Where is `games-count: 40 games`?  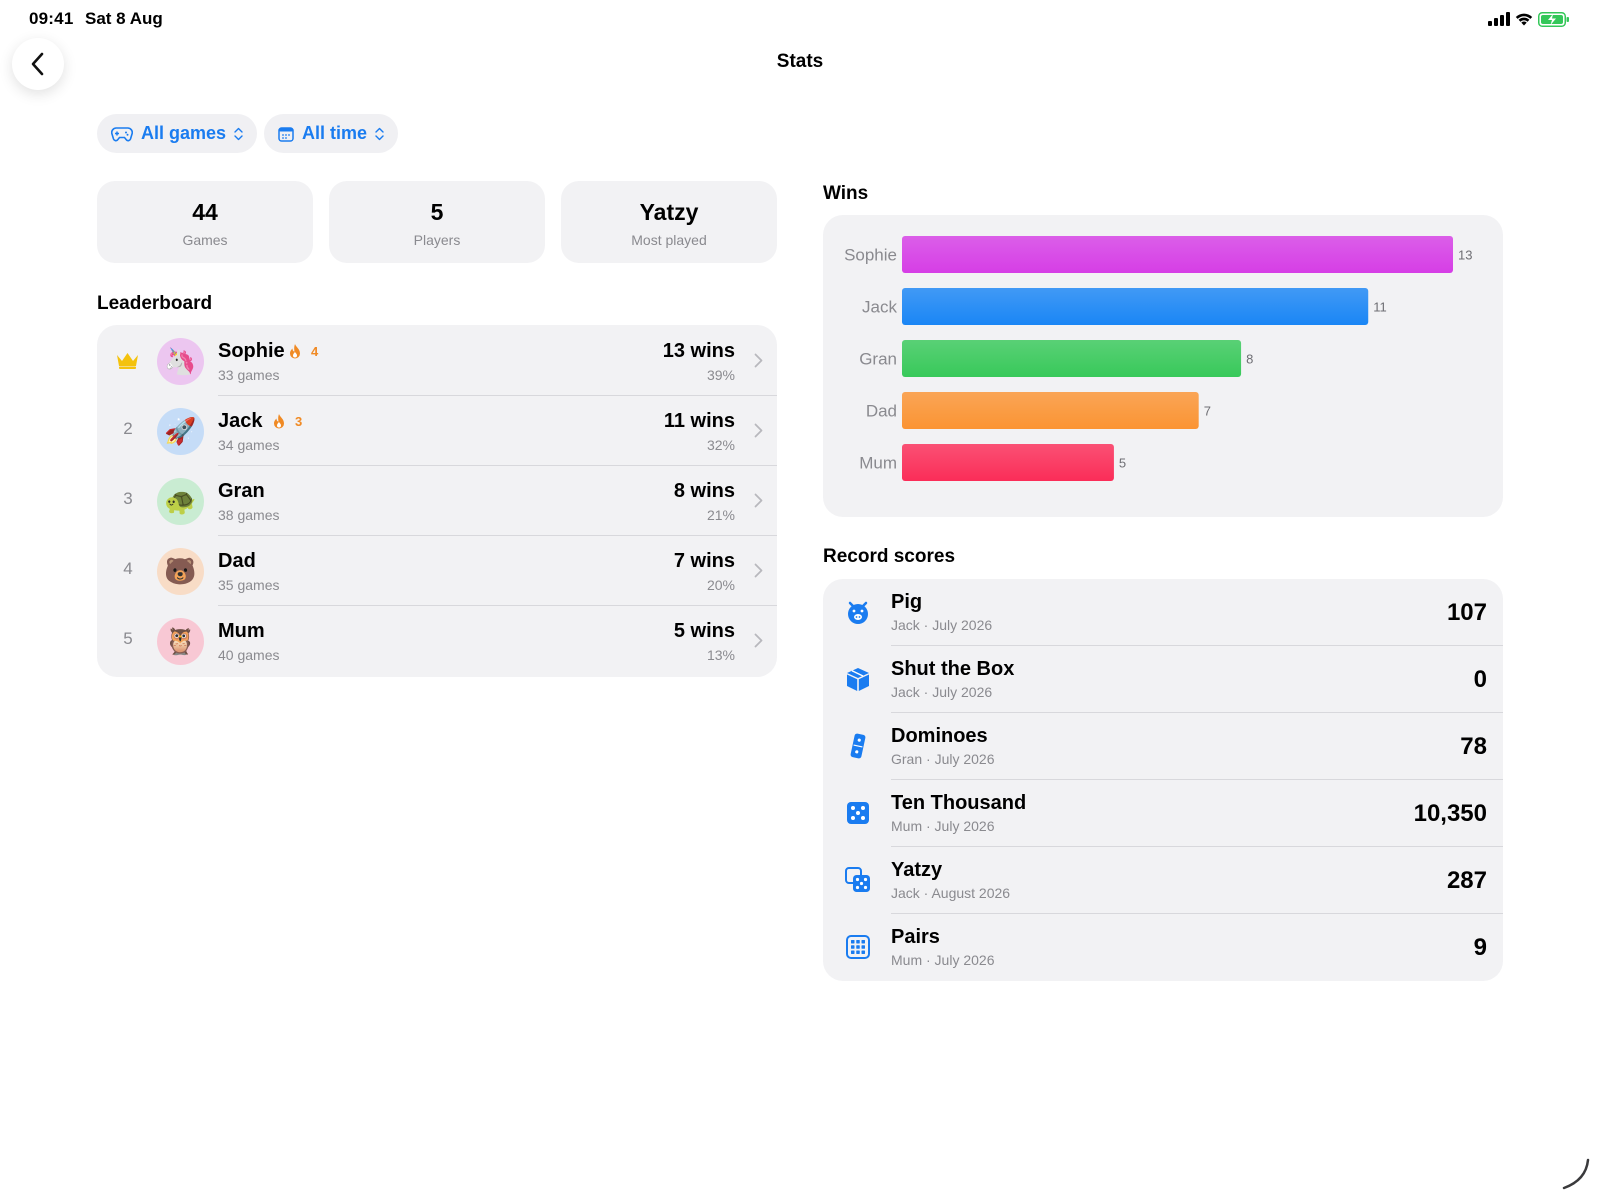 games-count: 40 games is located at coordinates (249, 655).